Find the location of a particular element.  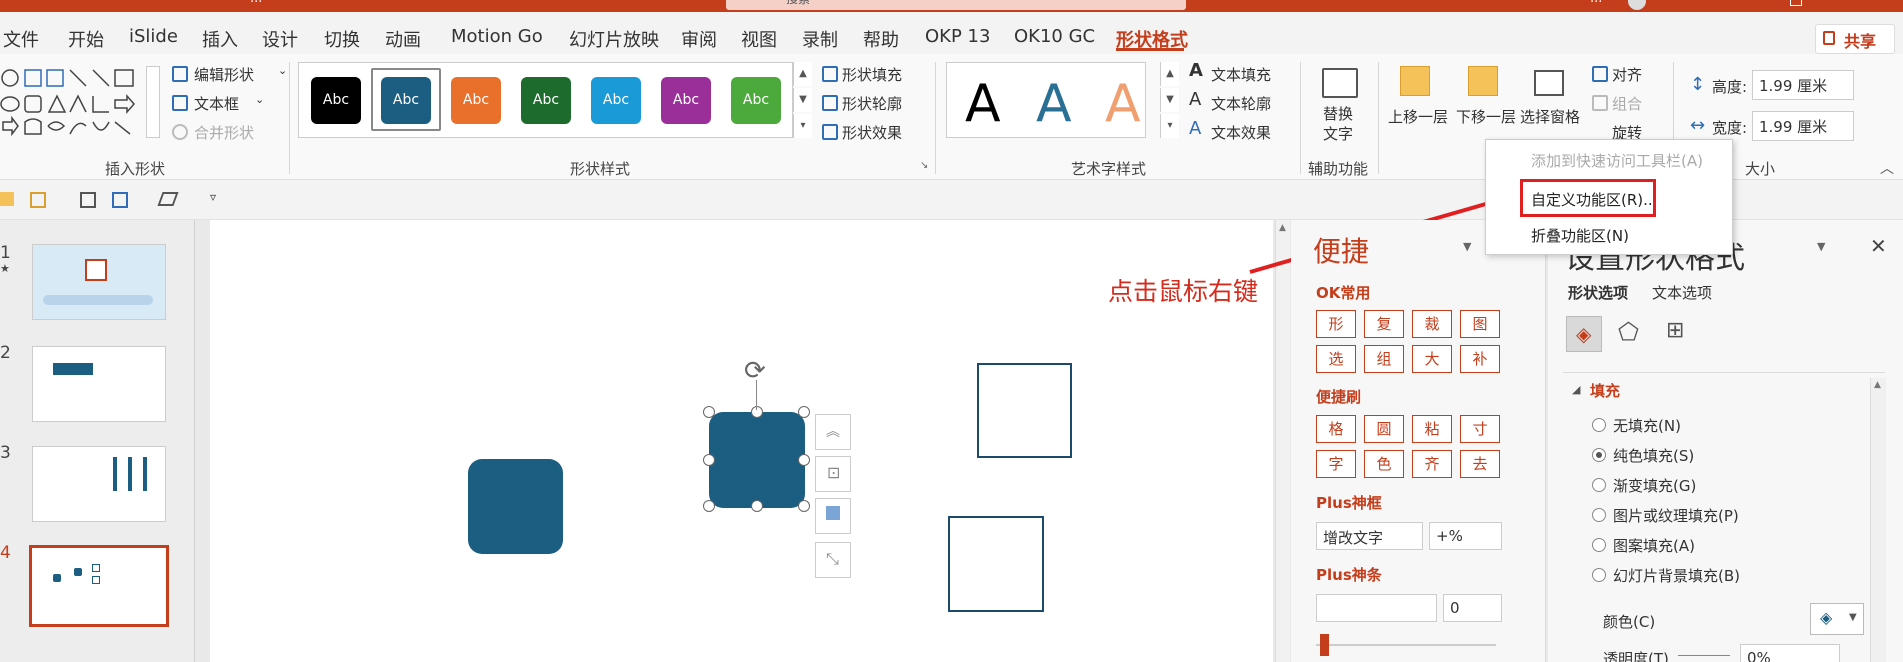

tab-slideshow: 幻灯片放映 is located at coordinates (614, 39).